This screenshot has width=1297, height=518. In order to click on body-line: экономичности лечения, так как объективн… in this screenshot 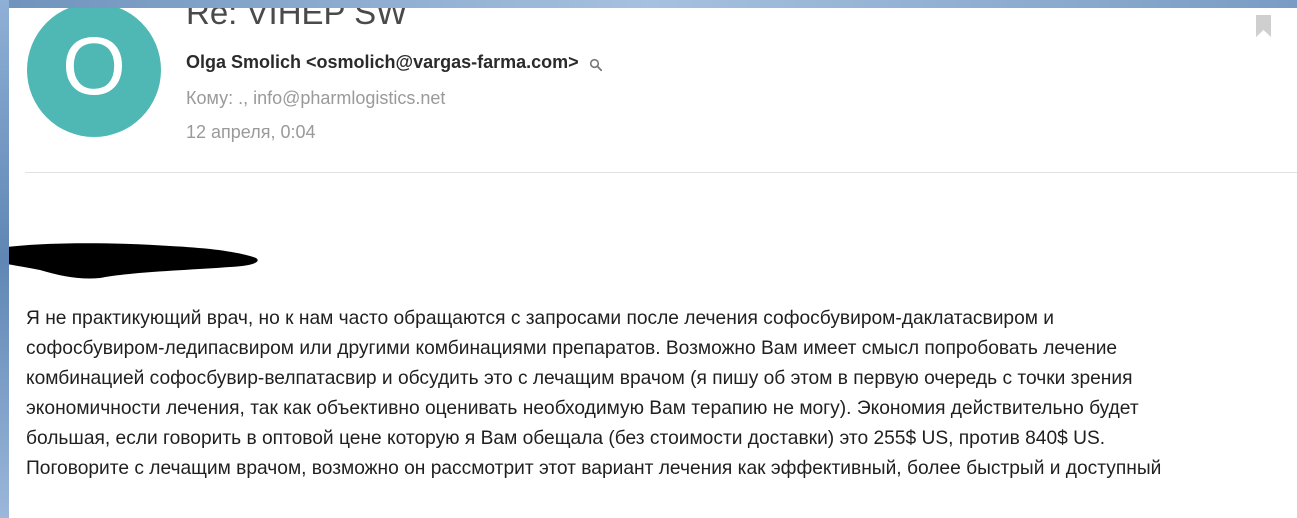, I will do `click(582, 408)`.